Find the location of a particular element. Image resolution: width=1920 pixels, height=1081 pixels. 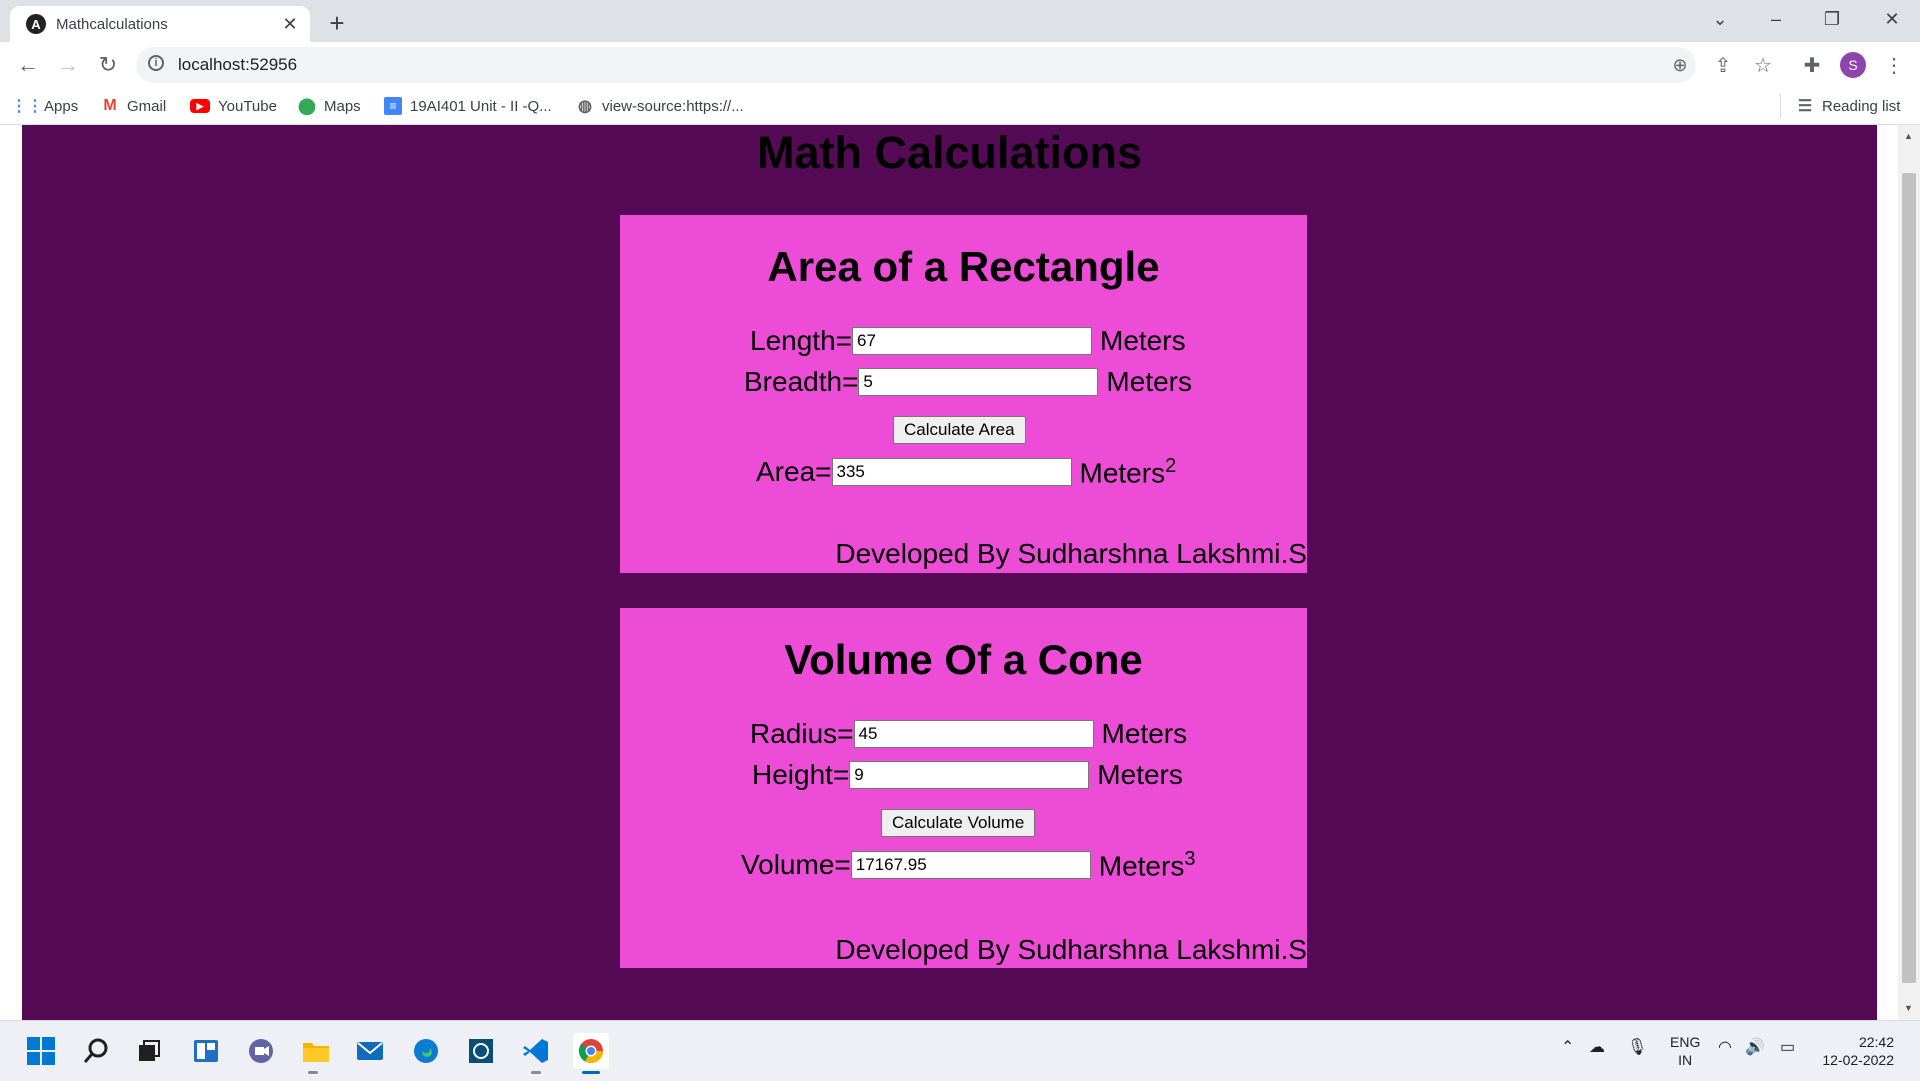

tab-close-icon: ✕ is located at coordinates (290, 24).